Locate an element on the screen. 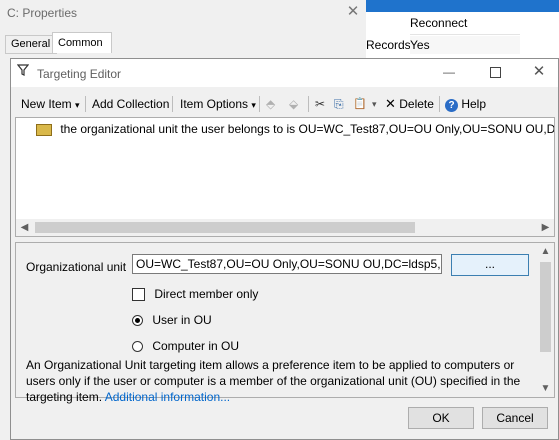  tab-general: General is located at coordinates (31, 44).